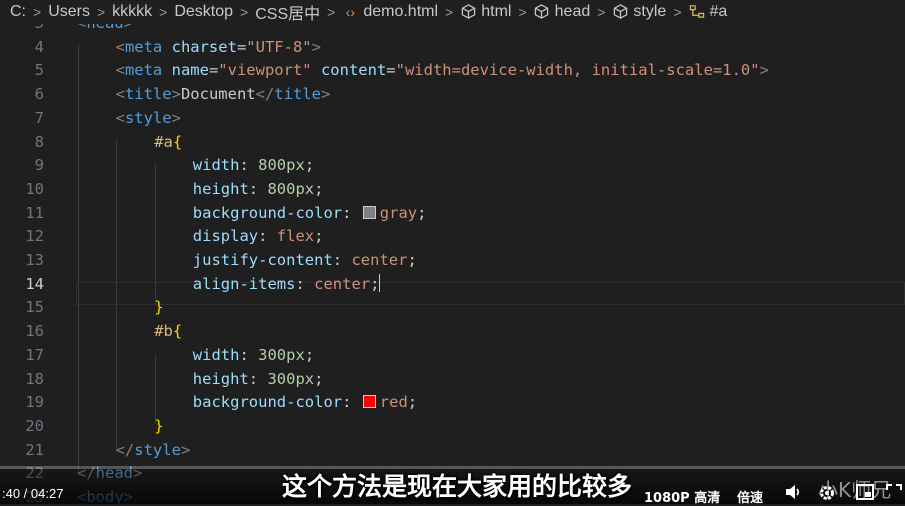 The image size is (905, 506). What do you see at coordinates (39, 70) in the screenshot?
I see `line-number: 5` at bounding box center [39, 70].